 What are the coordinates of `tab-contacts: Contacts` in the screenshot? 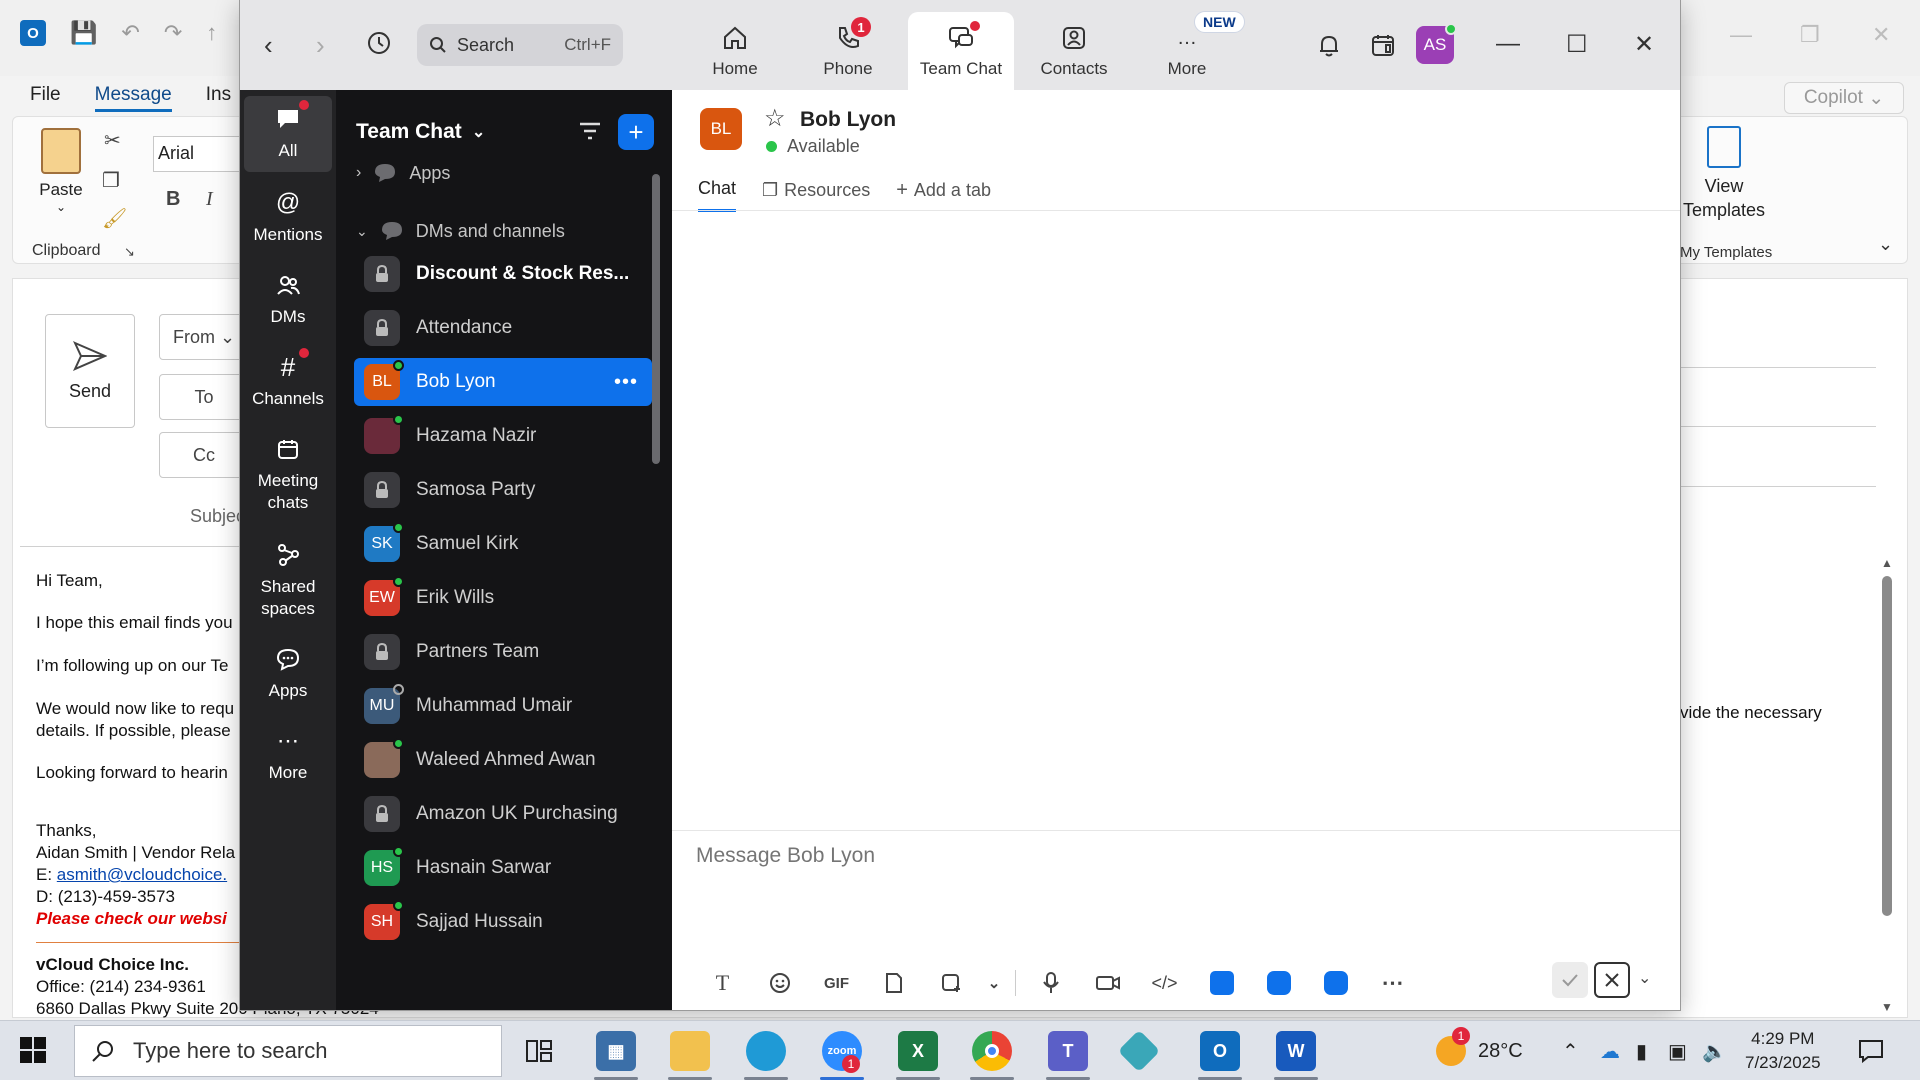 It's located at (1074, 51).